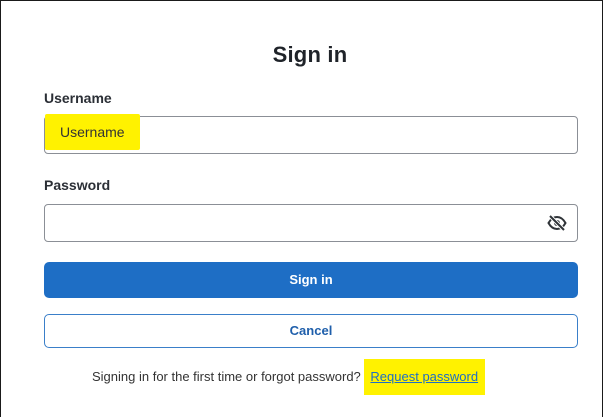  Describe the element at coordinates (425, 377) in the screenshot. I see `request-password-link: Request password` at that location.